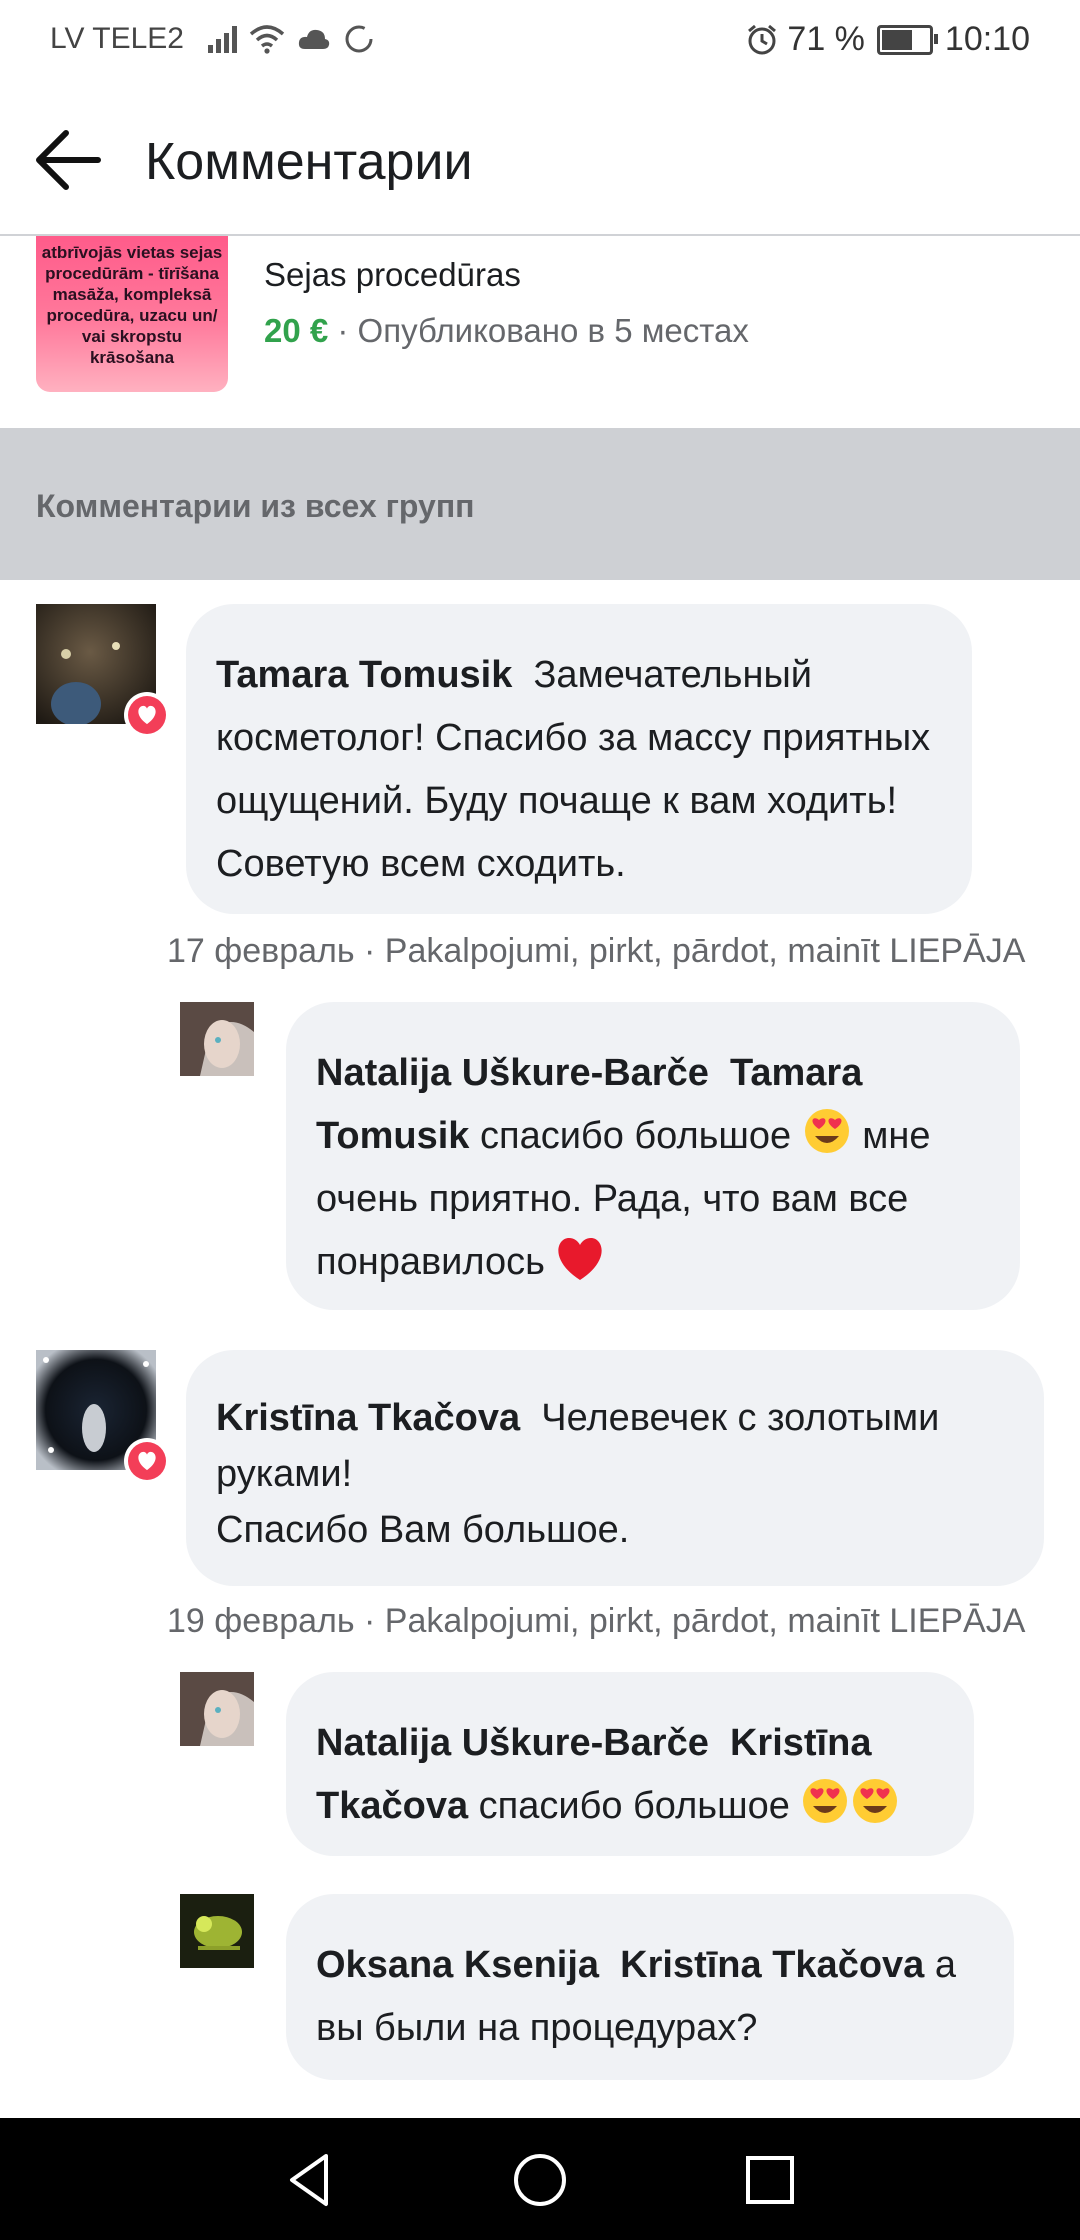  What do you see at coordinates (540, 504) in the screenshot?
I see `section-header: Комментарии из всех групп` at bounding box center [540, 504].